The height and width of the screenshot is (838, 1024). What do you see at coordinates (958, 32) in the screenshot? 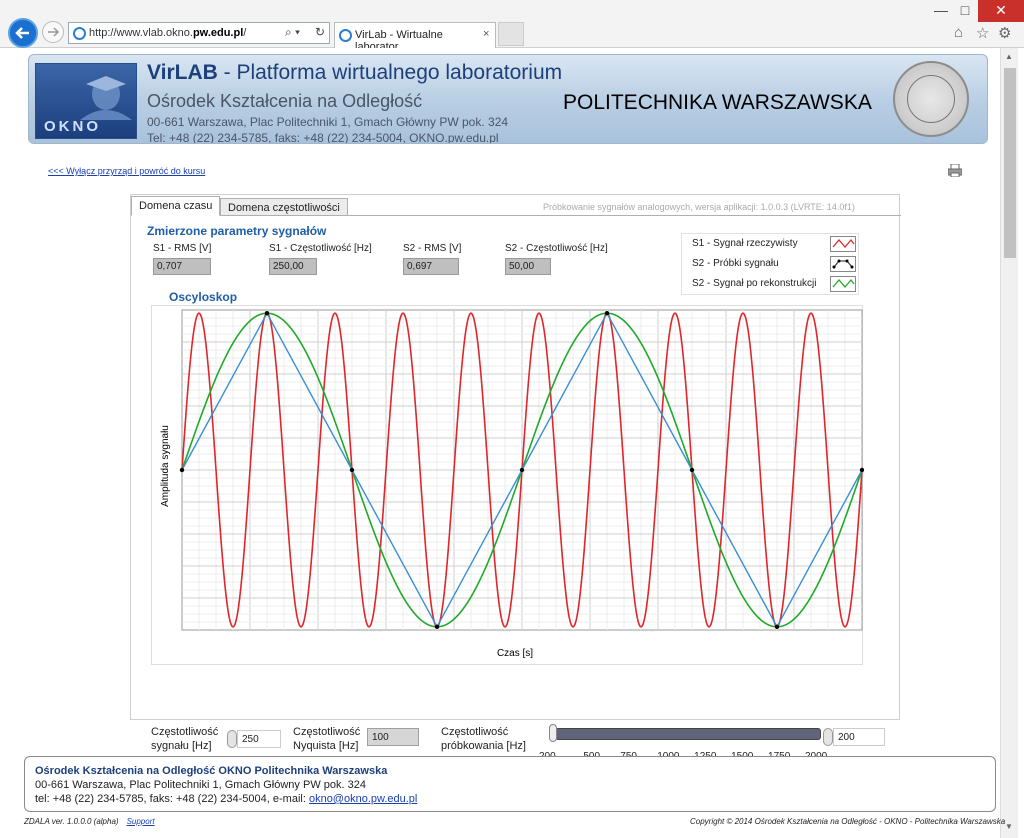
I see `home-icon: ⌂` at bounding box center [958, 32].